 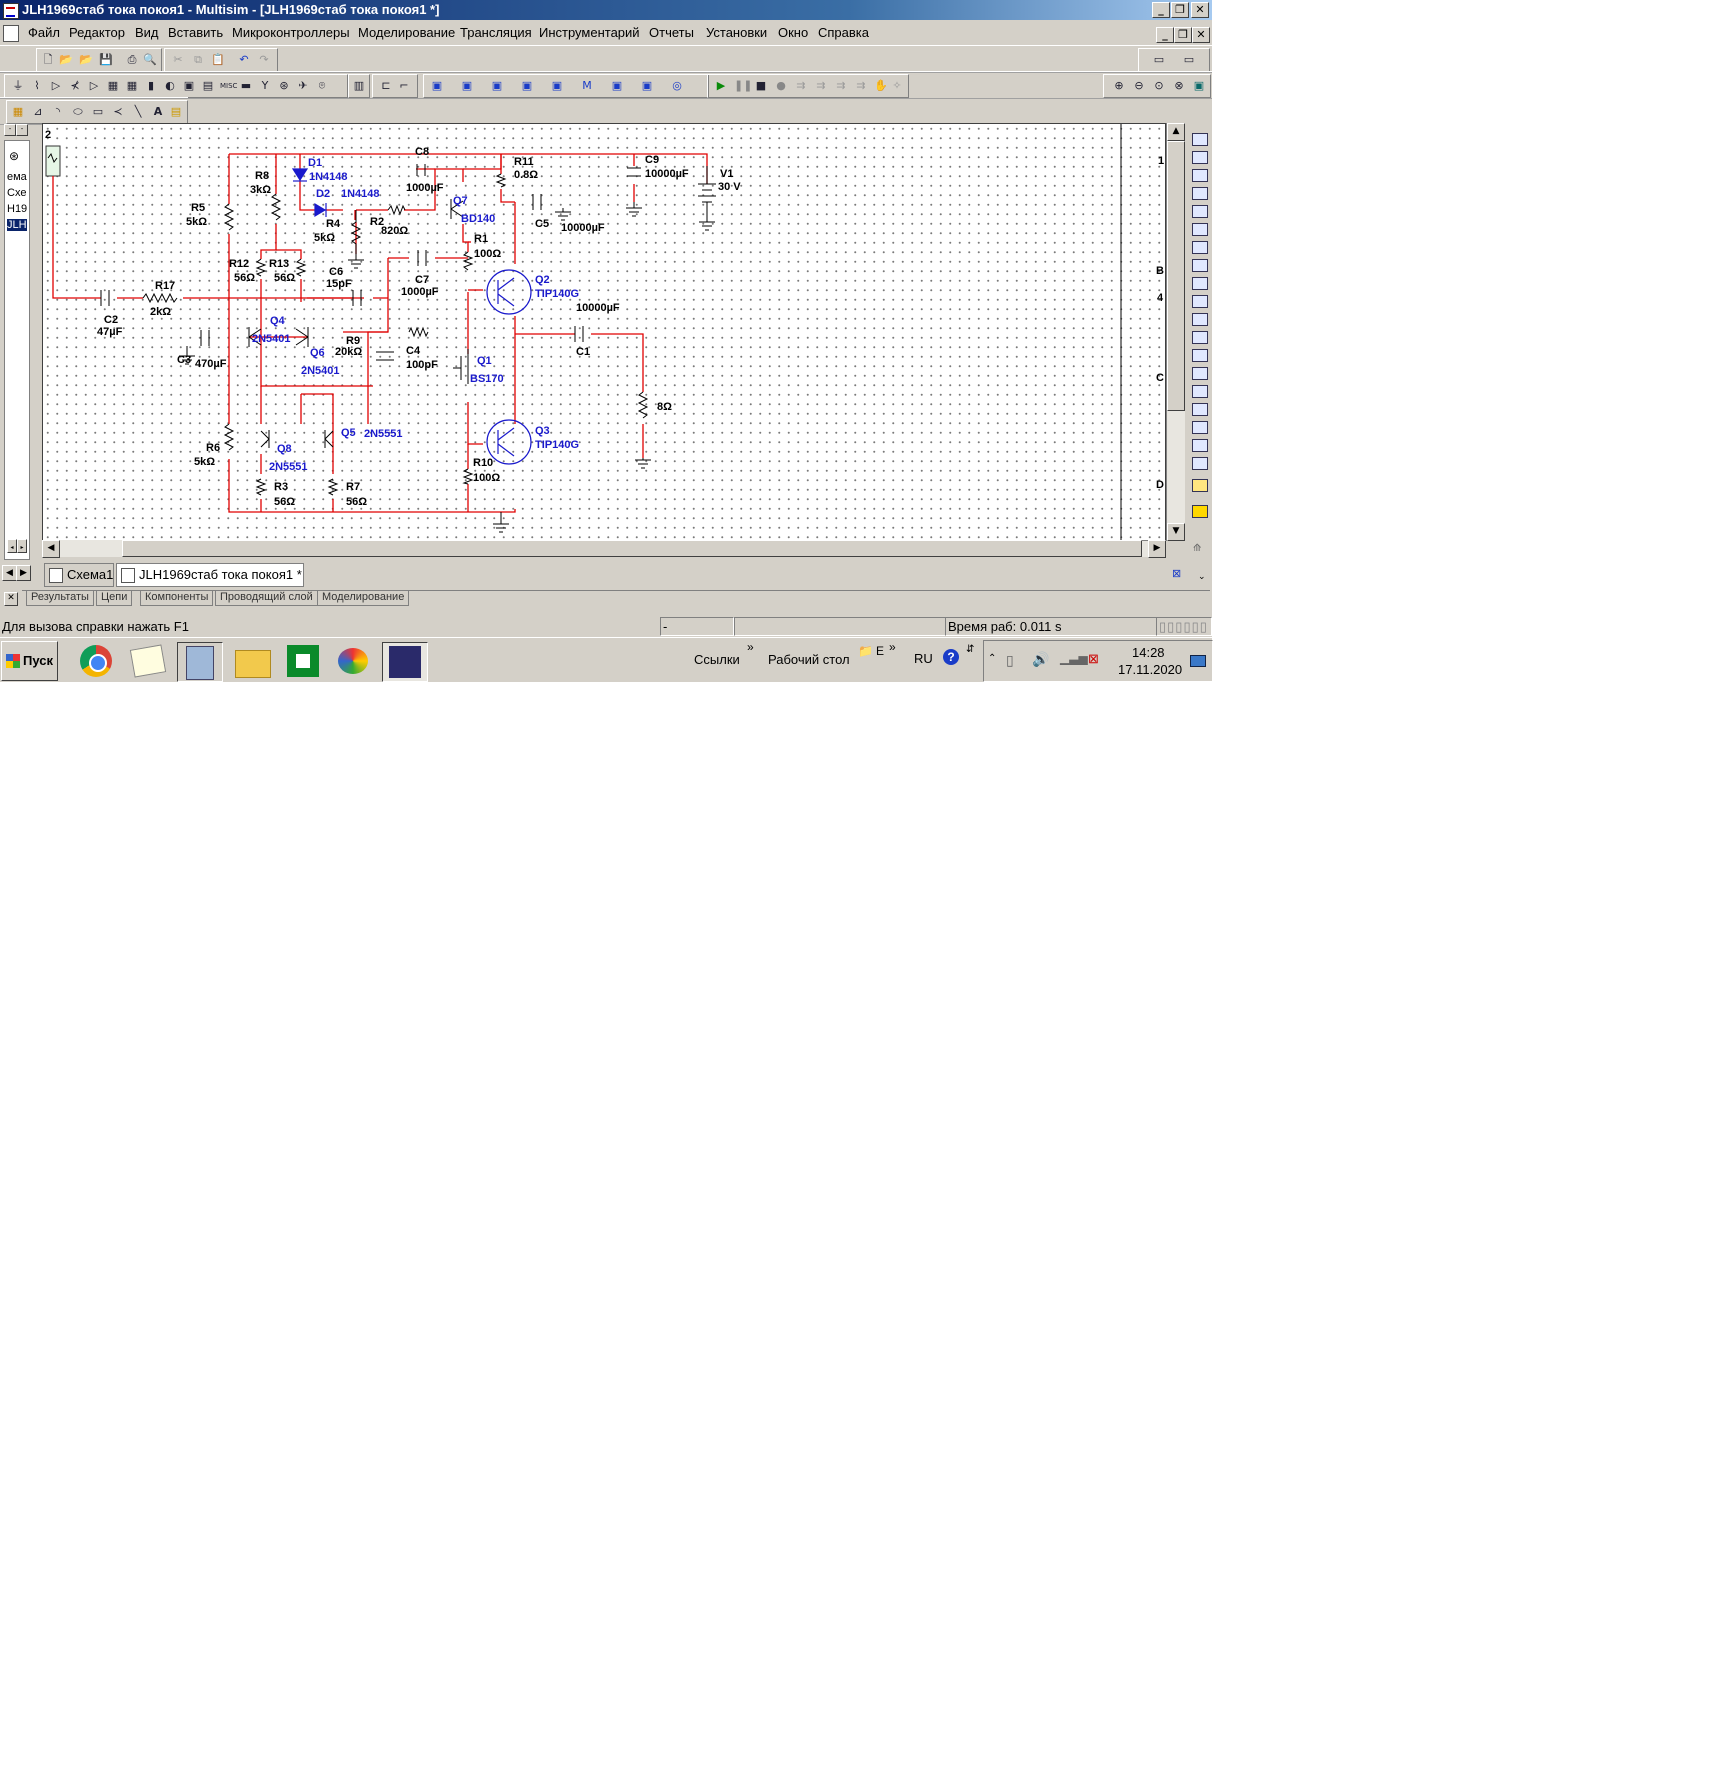 What do you see at coordinates (17, 177) in the screenshot?
I see `toolbox-item: ема` at bounding box center [17, 177].